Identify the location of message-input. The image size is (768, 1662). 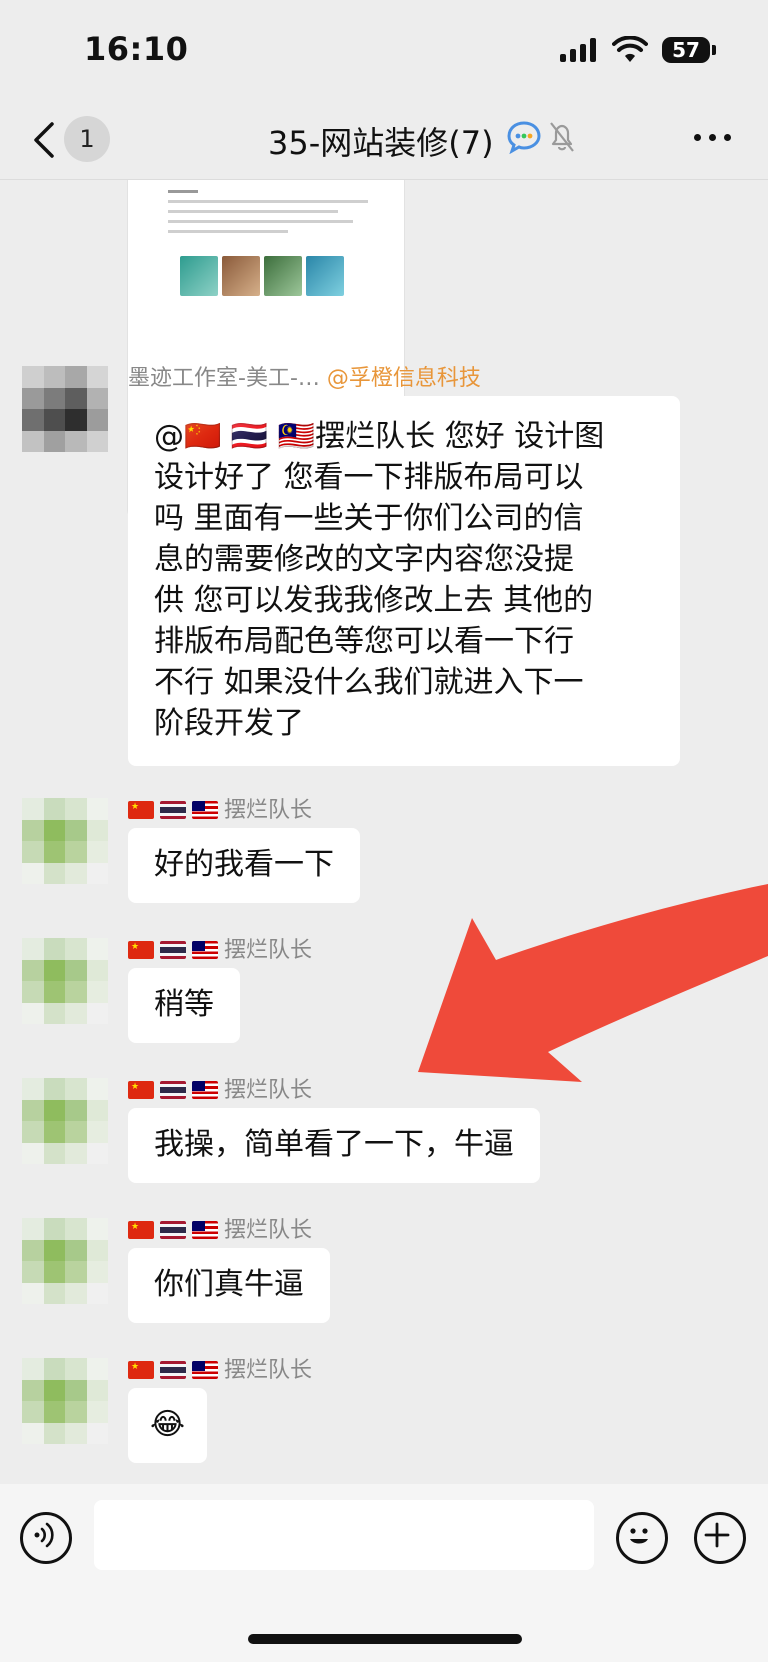
(344, 1535).